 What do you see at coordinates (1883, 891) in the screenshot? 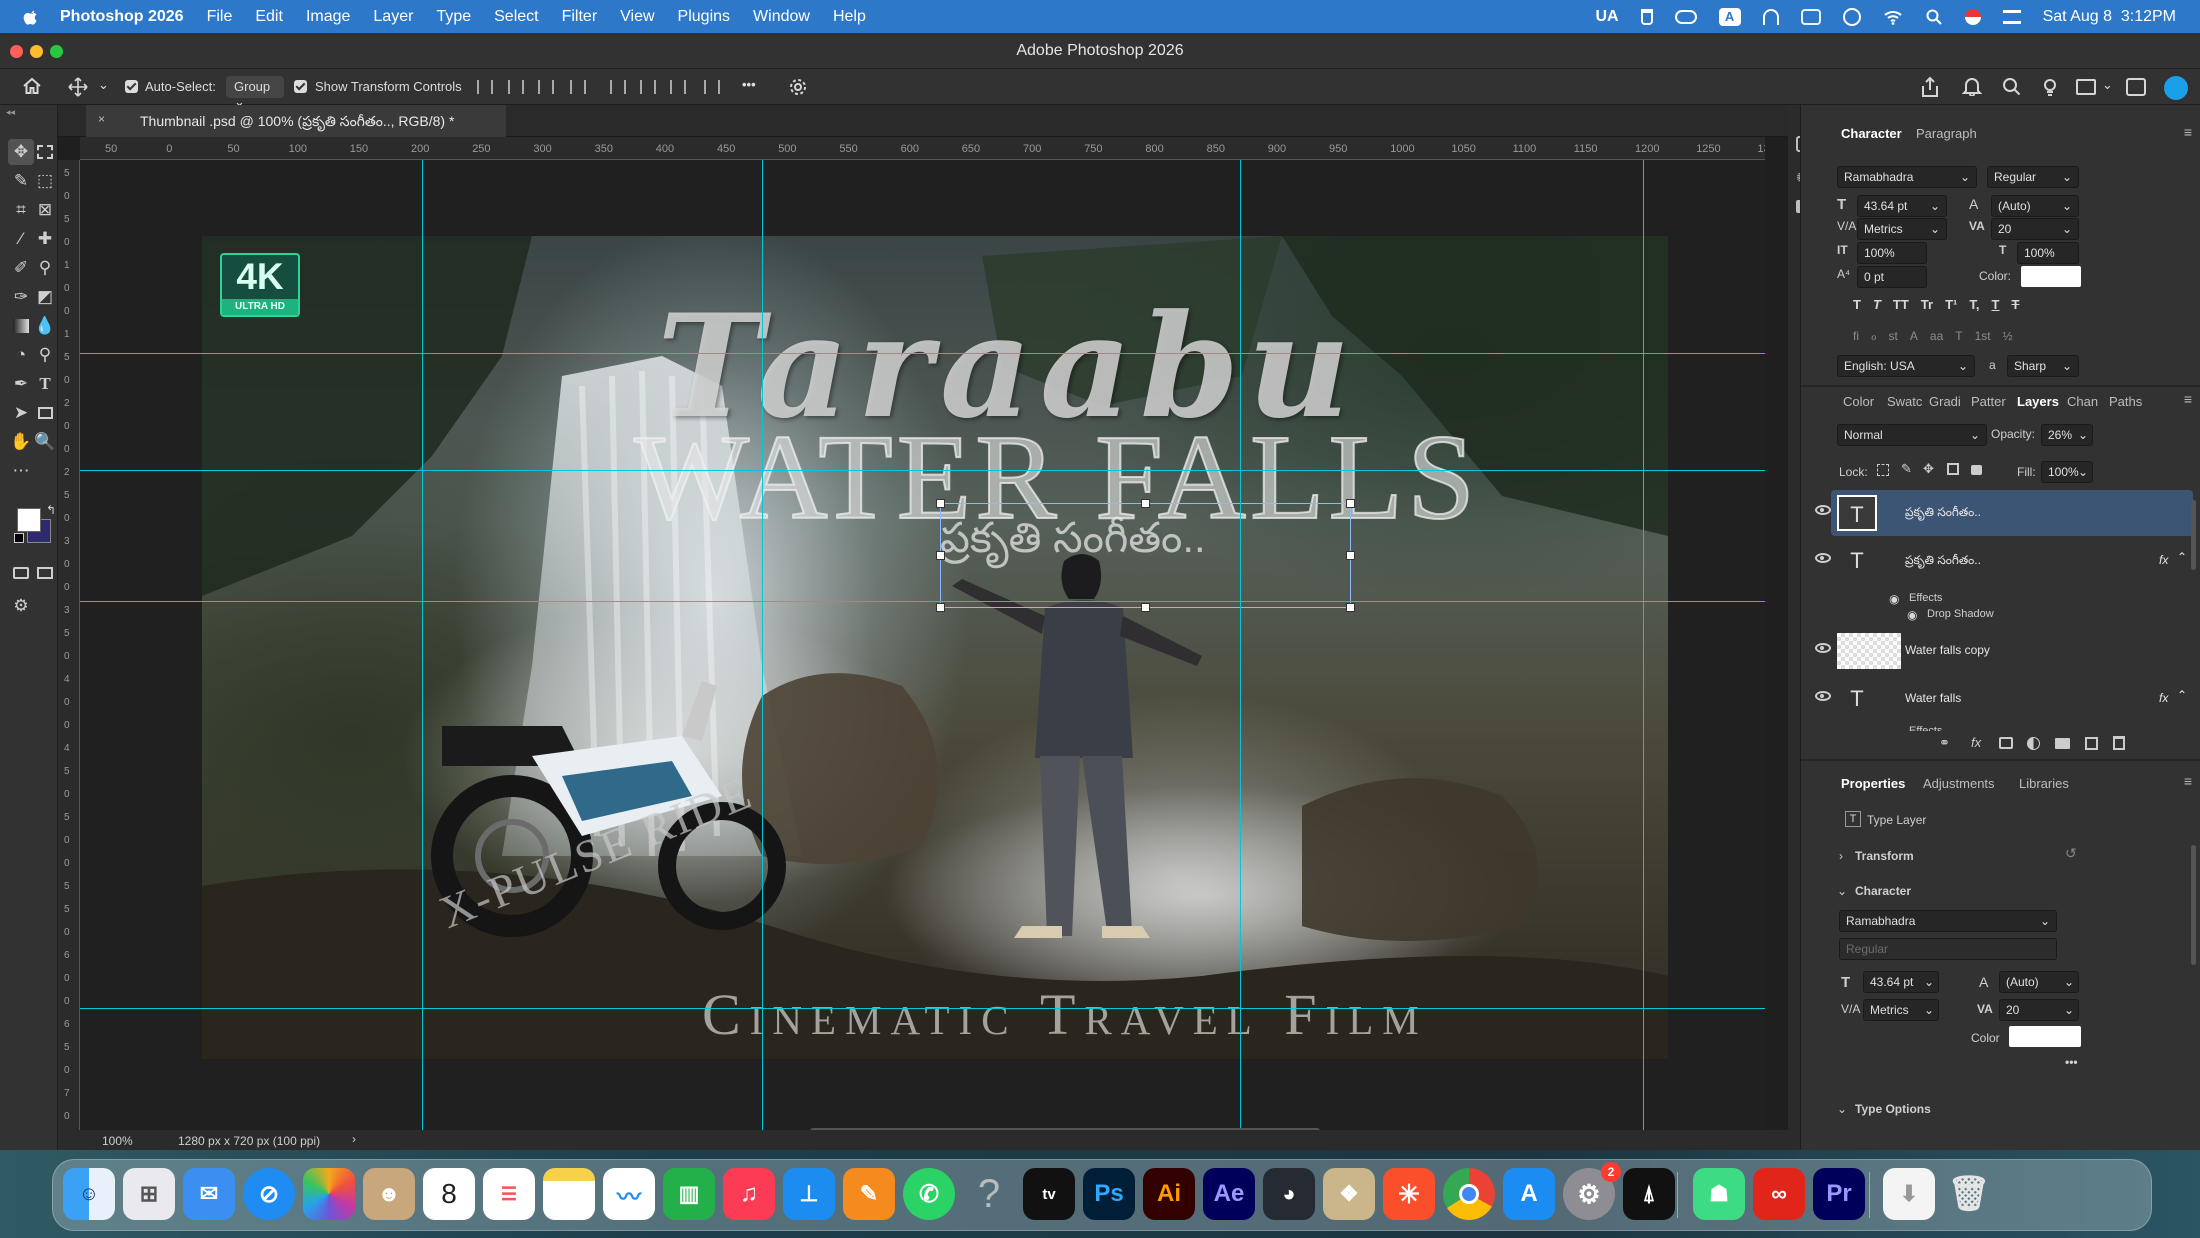
I see `character-section-label: Character` at bounding box center [1883, 891].